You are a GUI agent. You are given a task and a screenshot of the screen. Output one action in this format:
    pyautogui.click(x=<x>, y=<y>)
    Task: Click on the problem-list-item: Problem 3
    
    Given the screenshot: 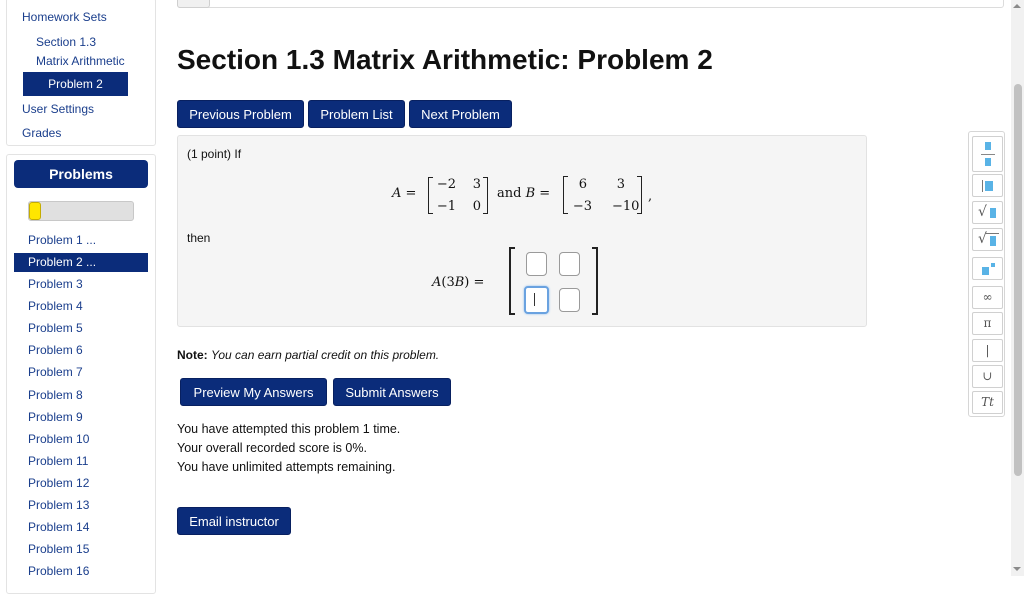 What is the action you would take?
    pyautogui.click(x=81, y=284)
    